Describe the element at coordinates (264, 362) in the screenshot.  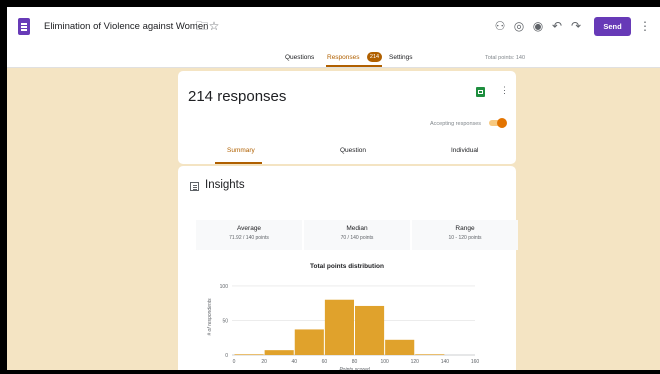
I see `x-tick-label: 20` at that location.